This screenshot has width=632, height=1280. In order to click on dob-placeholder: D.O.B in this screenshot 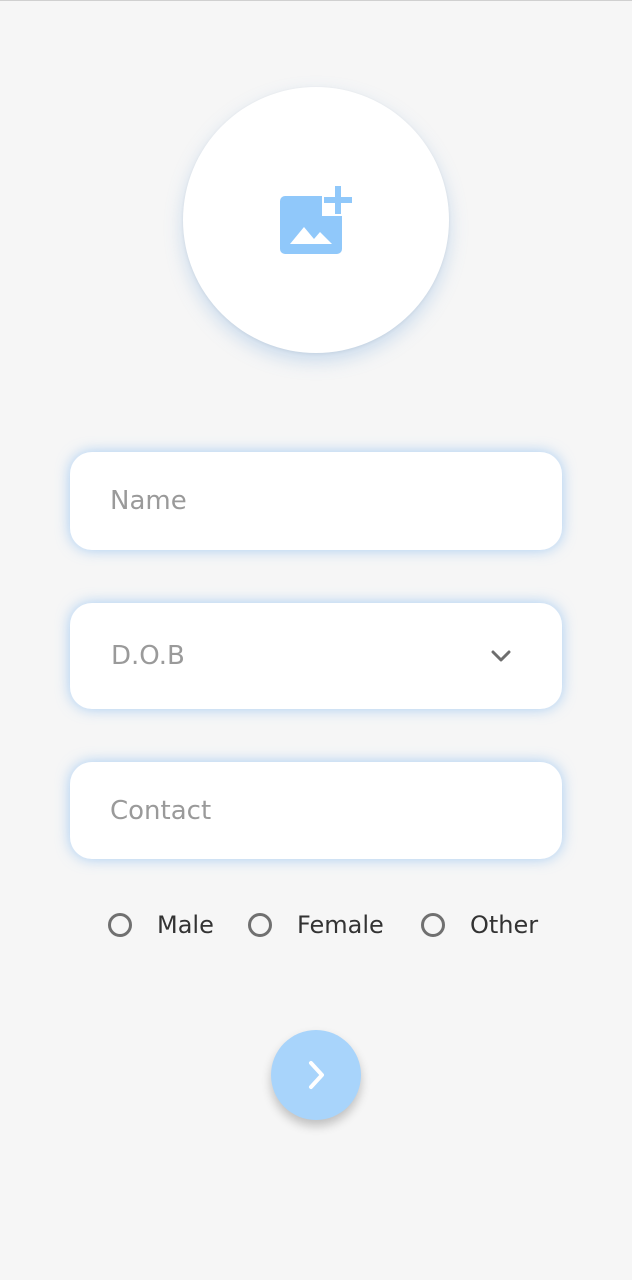, I will do `click(148, 656)`.